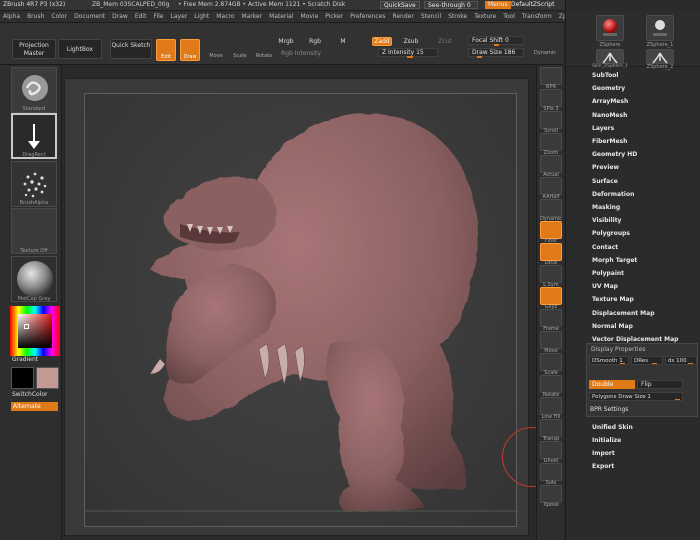 The height and width of the screenshot is (540, 700). Describe the element at coordinates (610, 56) in the screenshot. I see `skin-zsphere-tool-thumb` at that location.